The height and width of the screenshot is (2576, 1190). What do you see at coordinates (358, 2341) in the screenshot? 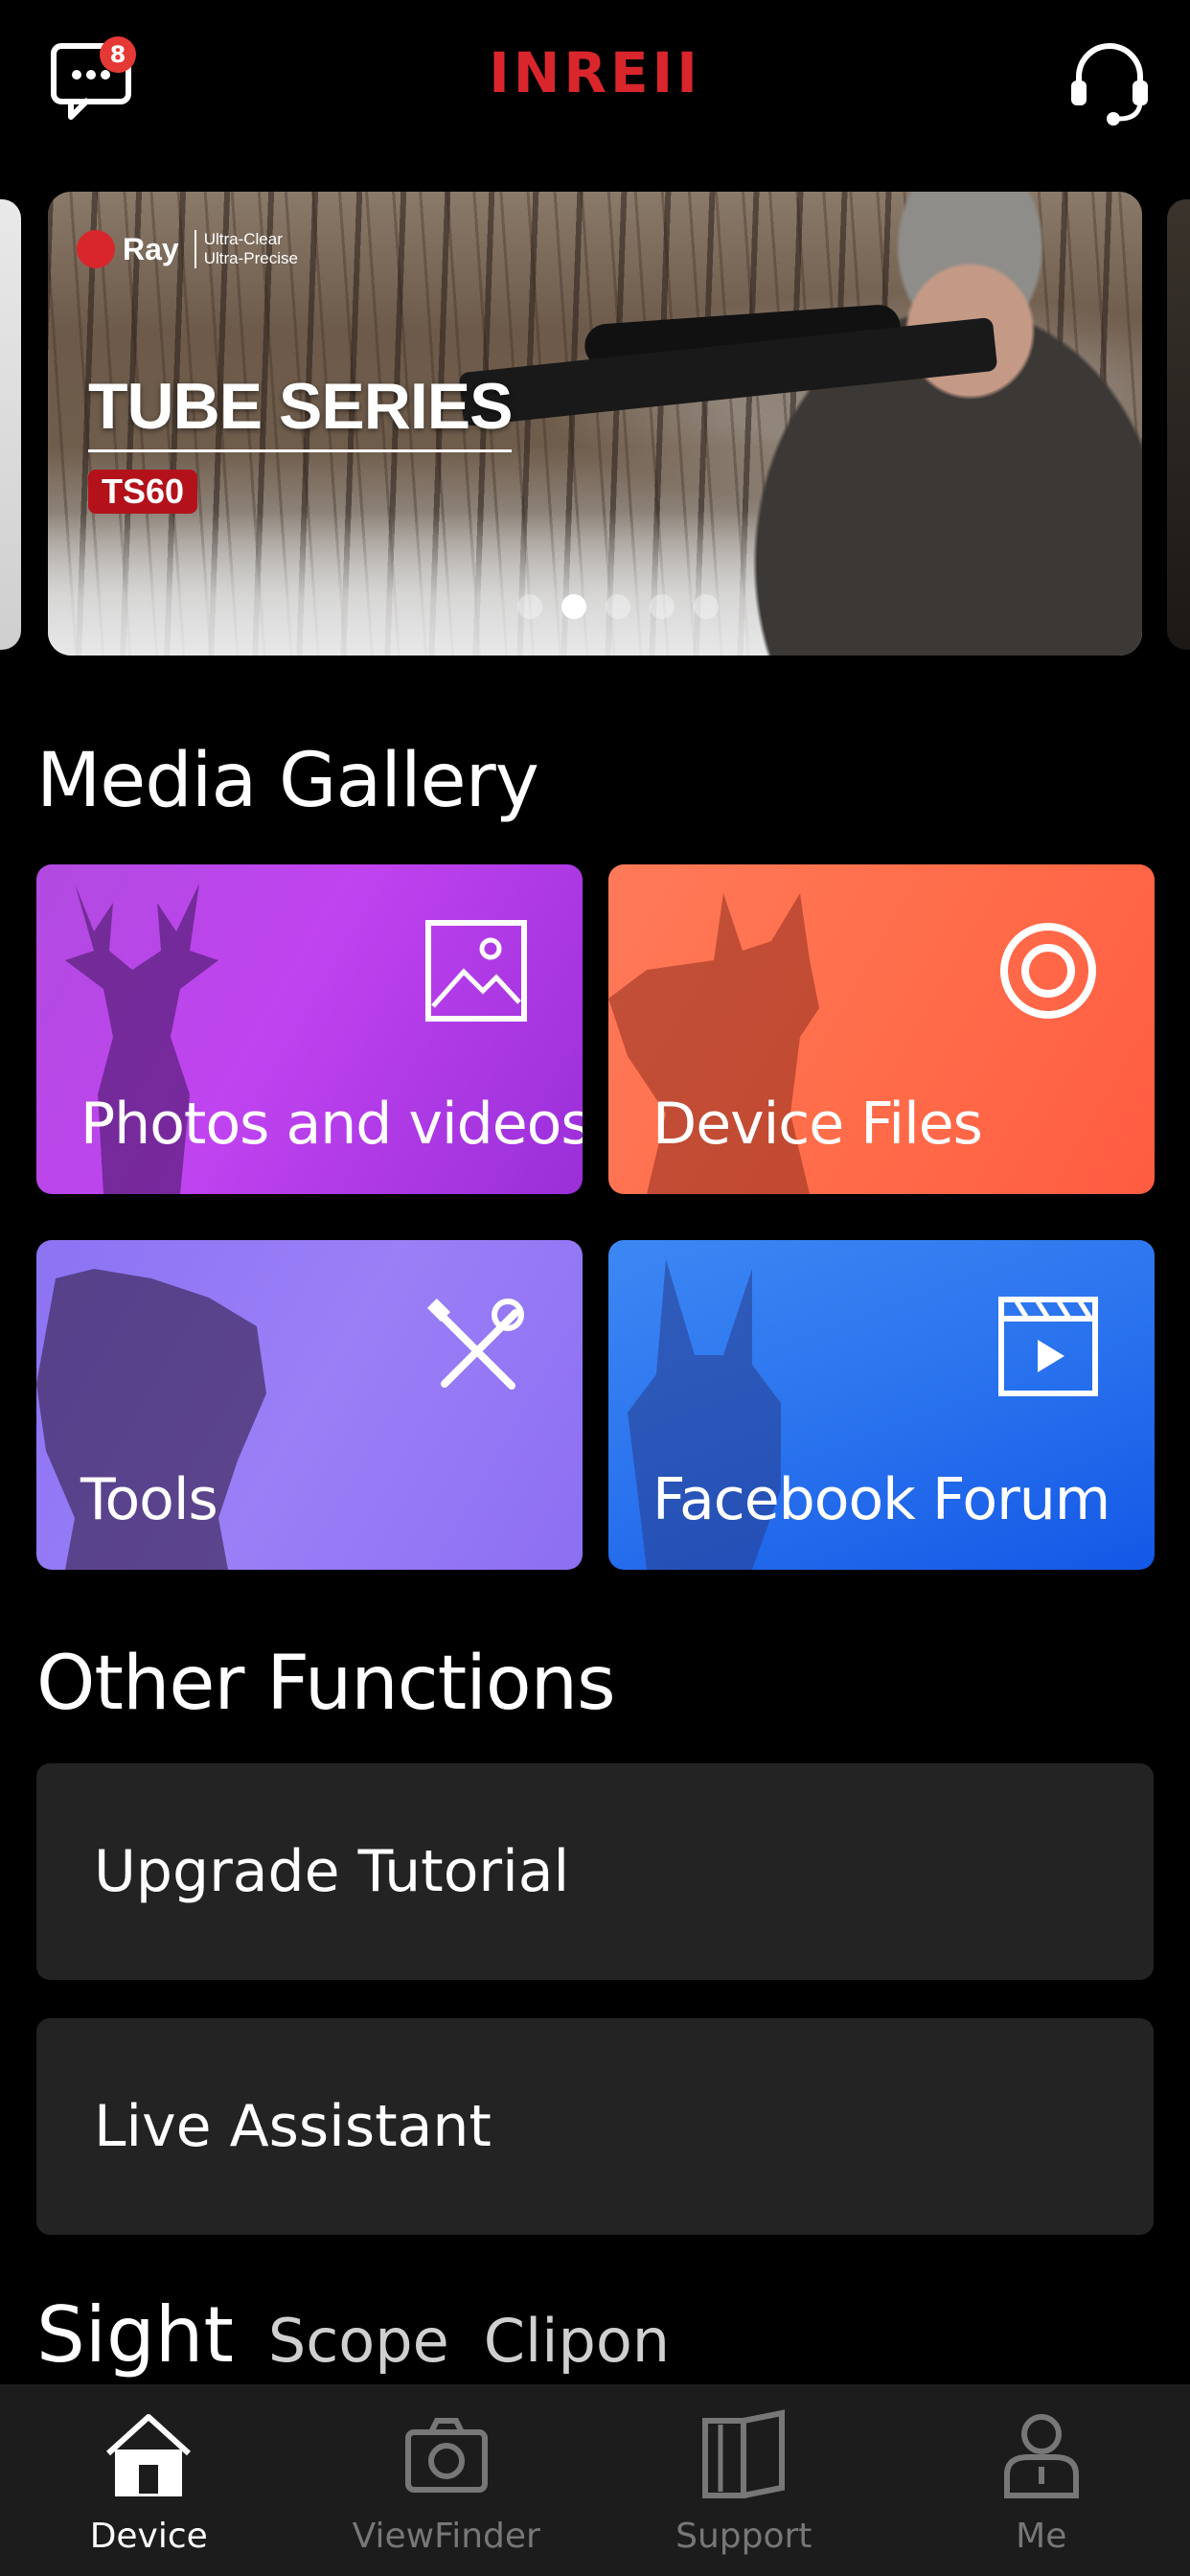
I see `tab-scope: Scope` at bounding box center [358, 2341].